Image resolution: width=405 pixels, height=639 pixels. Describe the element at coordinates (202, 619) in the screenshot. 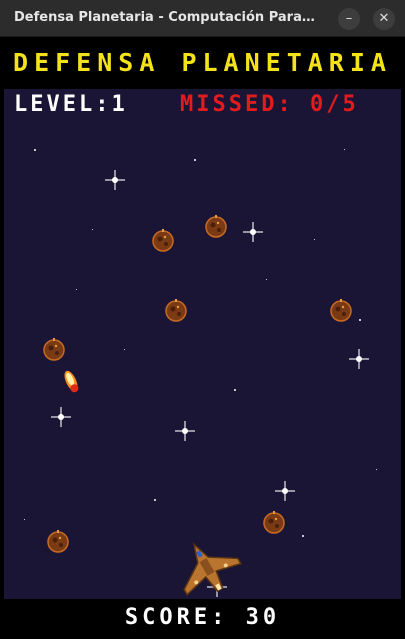

I see `score-display: SCORE: 30` at that location.